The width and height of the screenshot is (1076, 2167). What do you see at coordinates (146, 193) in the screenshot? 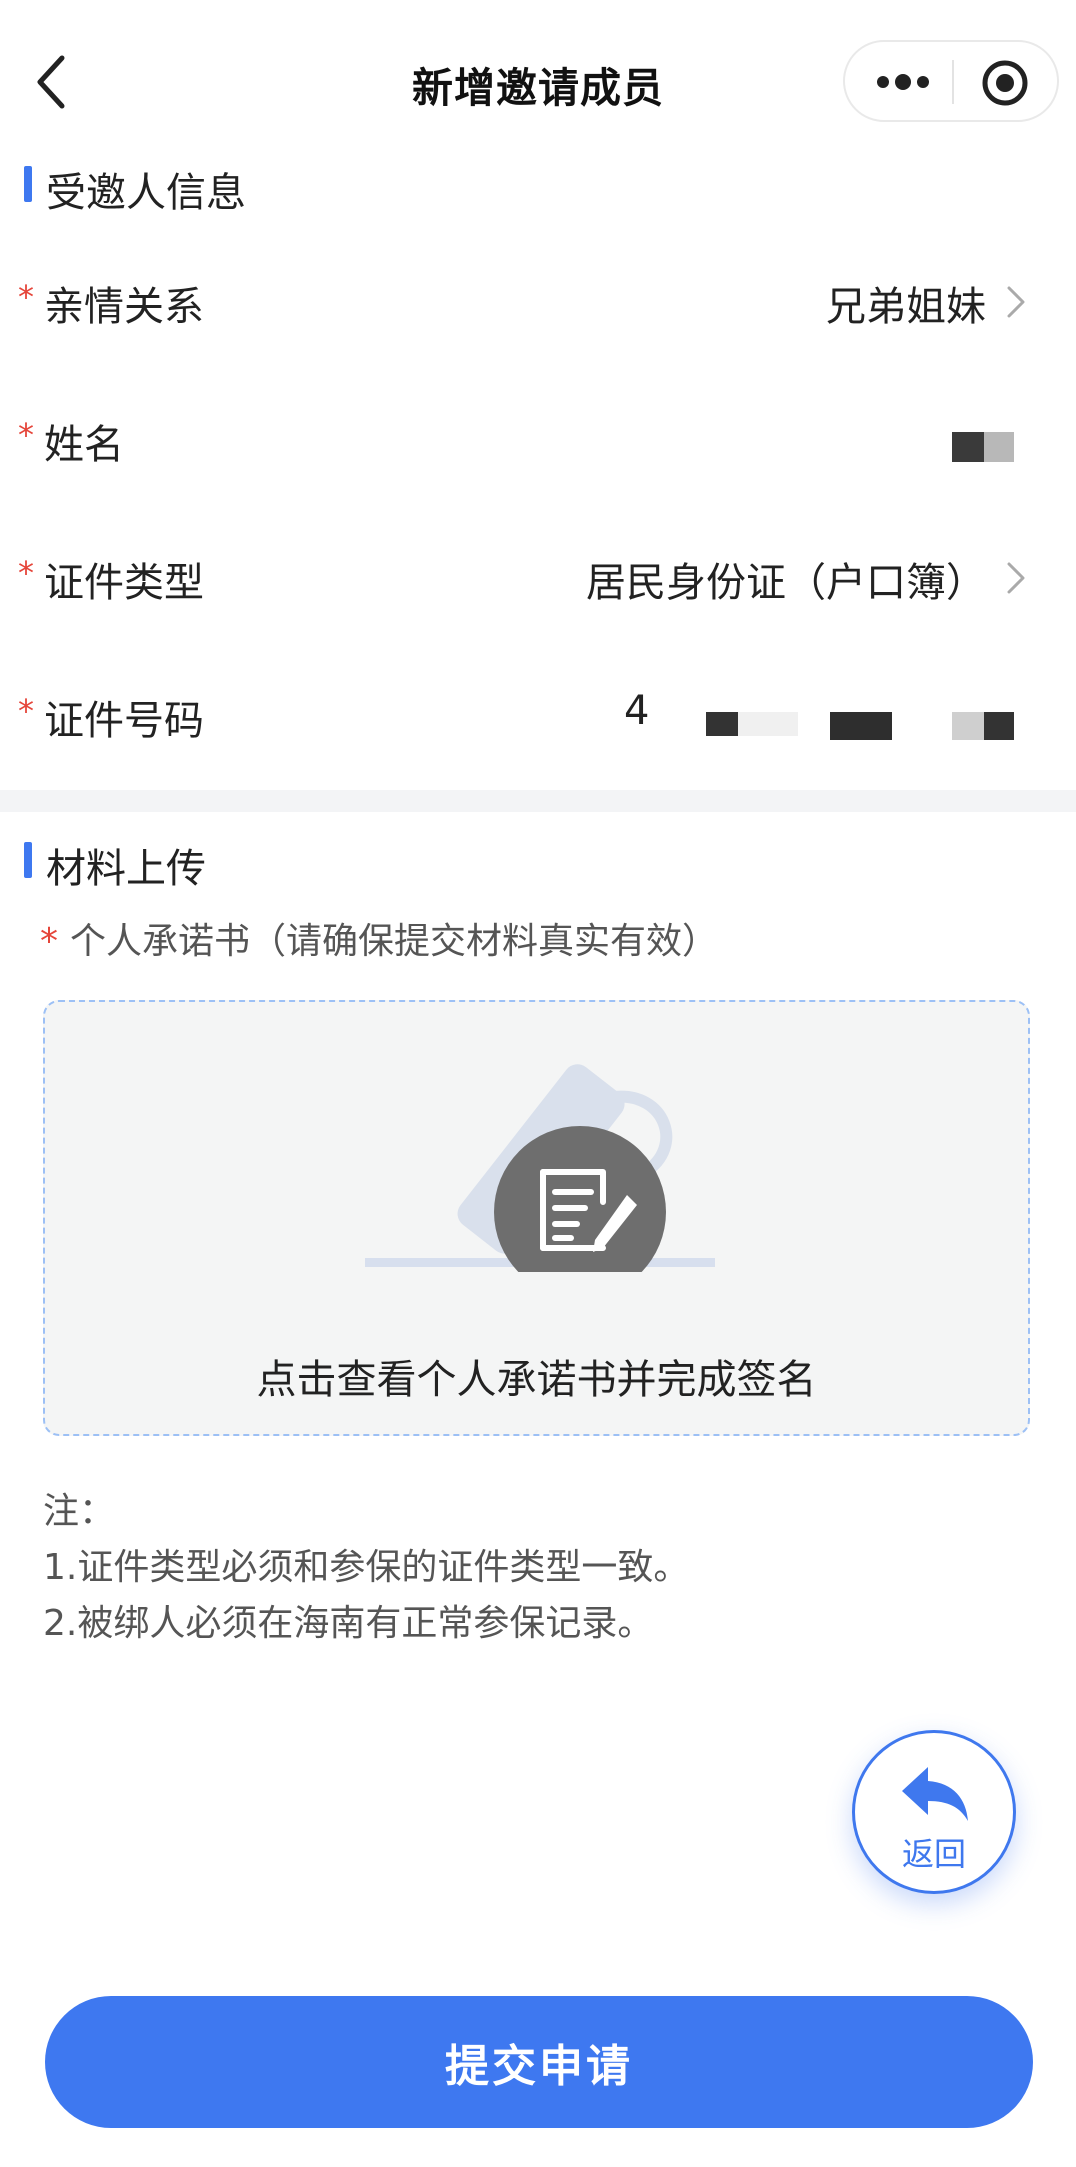
I see `section-title: 受邀人信息` at bounding box center [146, 193].